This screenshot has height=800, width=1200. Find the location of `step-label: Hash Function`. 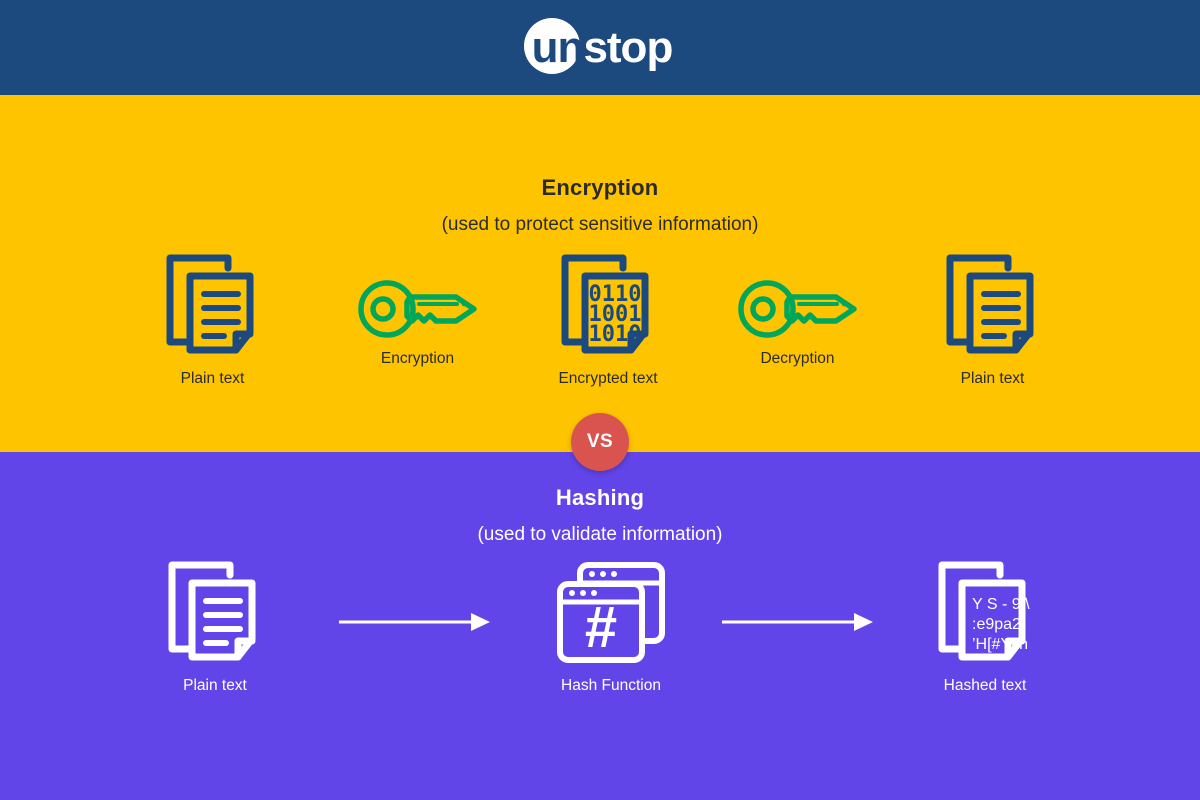

step-label: Hash Function is located at coordinates (611, 685).